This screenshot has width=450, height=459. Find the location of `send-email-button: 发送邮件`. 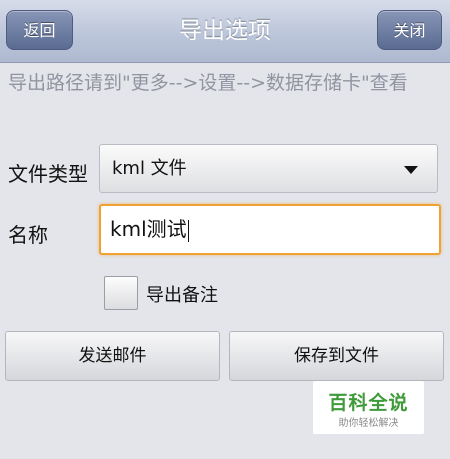

send-email-button: 发送邮件 is located at coordinates (112, 356).